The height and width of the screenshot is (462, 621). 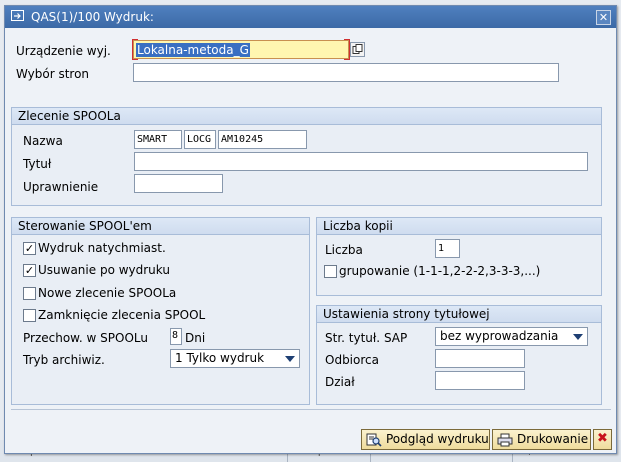 I want to click on close-spool-request-checkbox, so click(x=29, y=315).